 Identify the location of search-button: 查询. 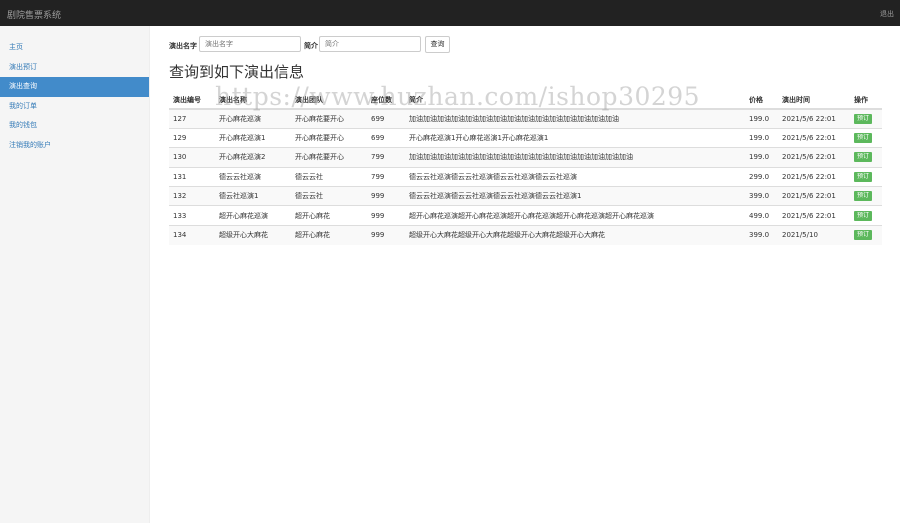
(437, 44).